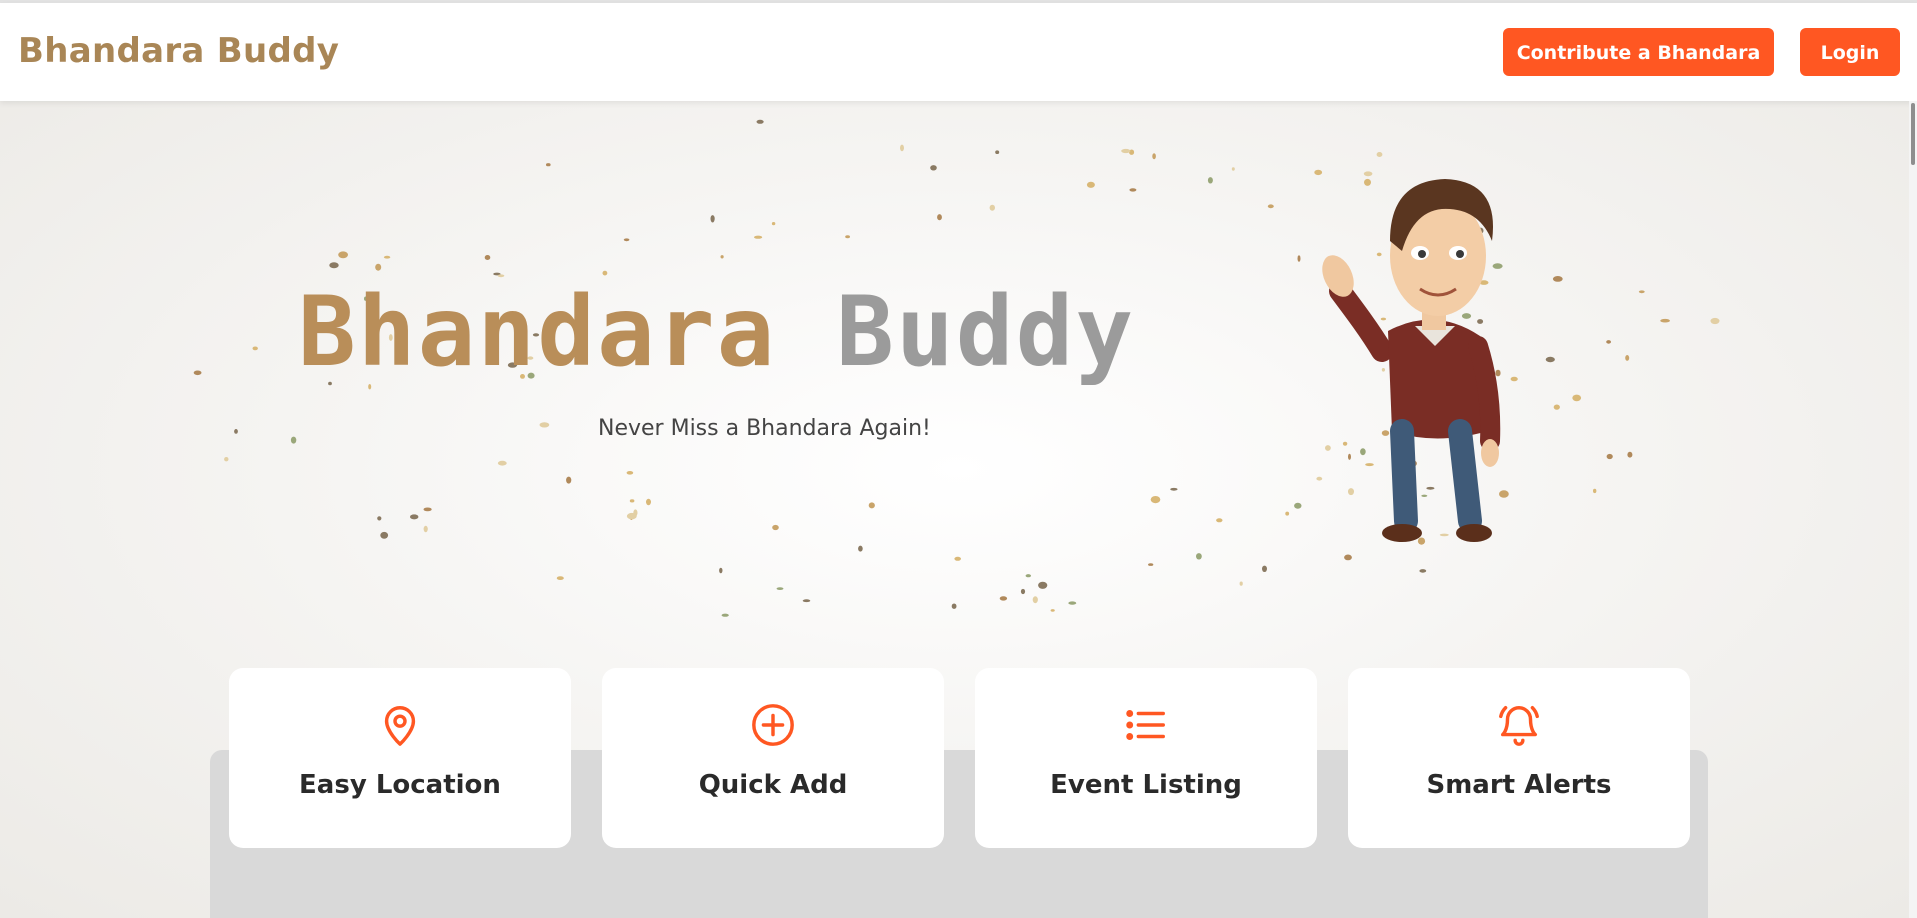  I want to click on scrollbar-track, so click(1913, 509).